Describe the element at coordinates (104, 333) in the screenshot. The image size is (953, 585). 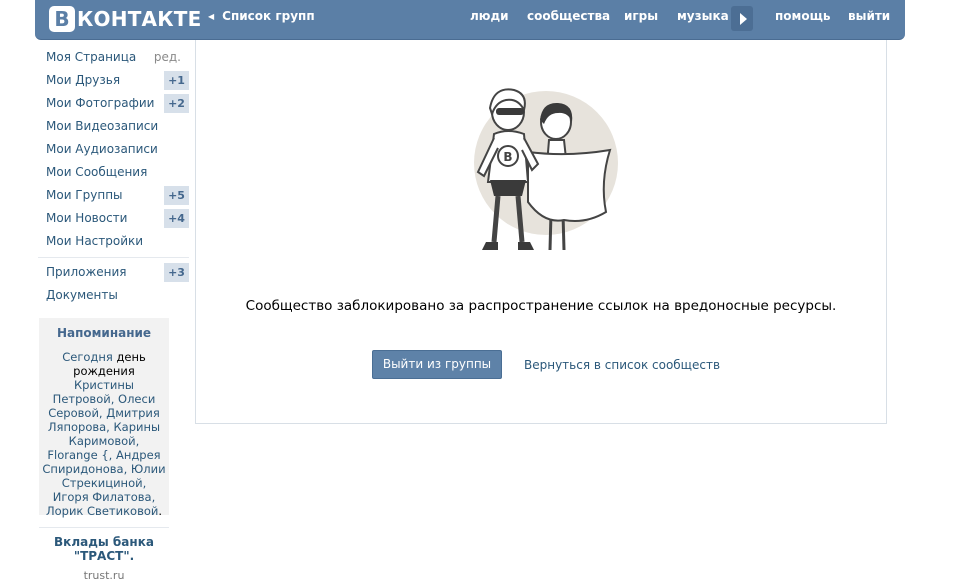
I see `reminder-title: Напоминание` at that location.